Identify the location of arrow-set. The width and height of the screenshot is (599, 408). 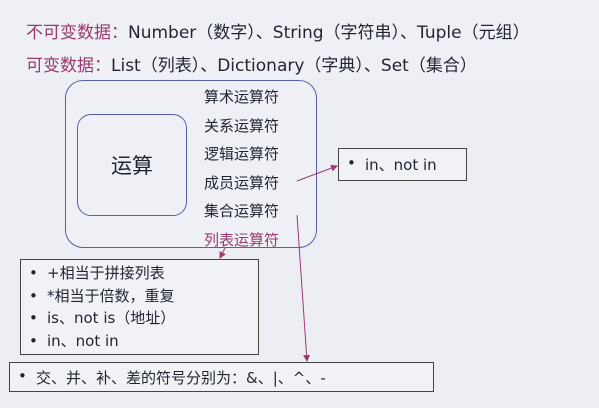
(303, 288).